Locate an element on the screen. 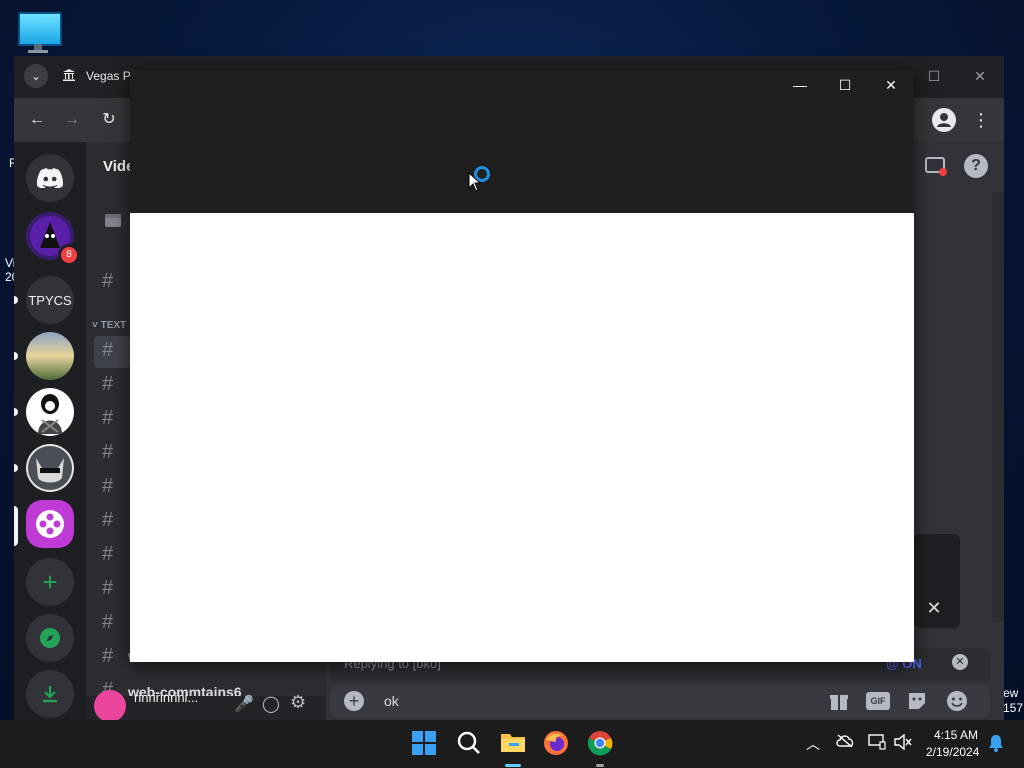 The image size is (1024, 768). server-tpycs: TPYCS is located at coordinates (50, 300).